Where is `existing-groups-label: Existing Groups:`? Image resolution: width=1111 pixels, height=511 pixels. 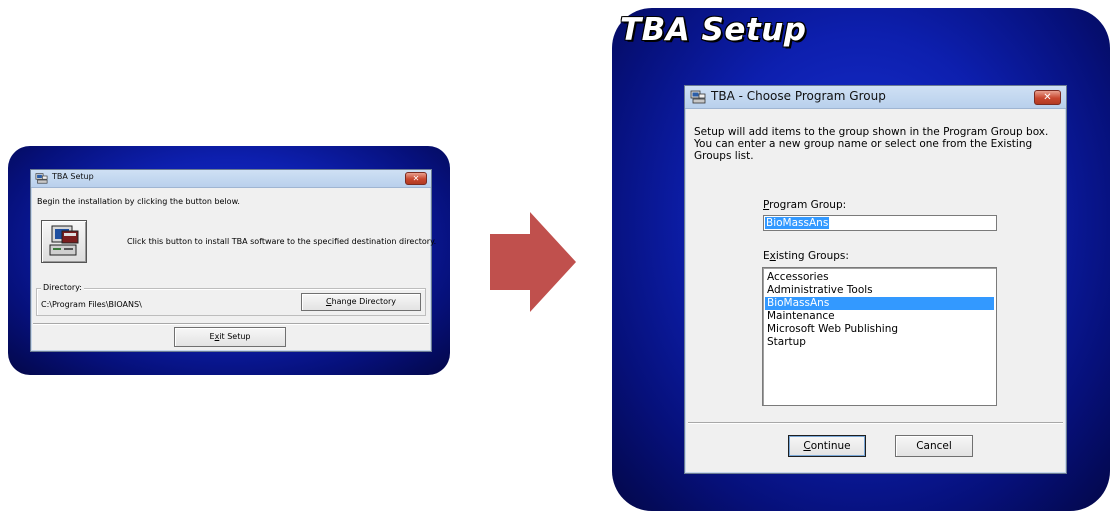
existing-groups-label: Existing Groups: is located at coordinates (806, 256).